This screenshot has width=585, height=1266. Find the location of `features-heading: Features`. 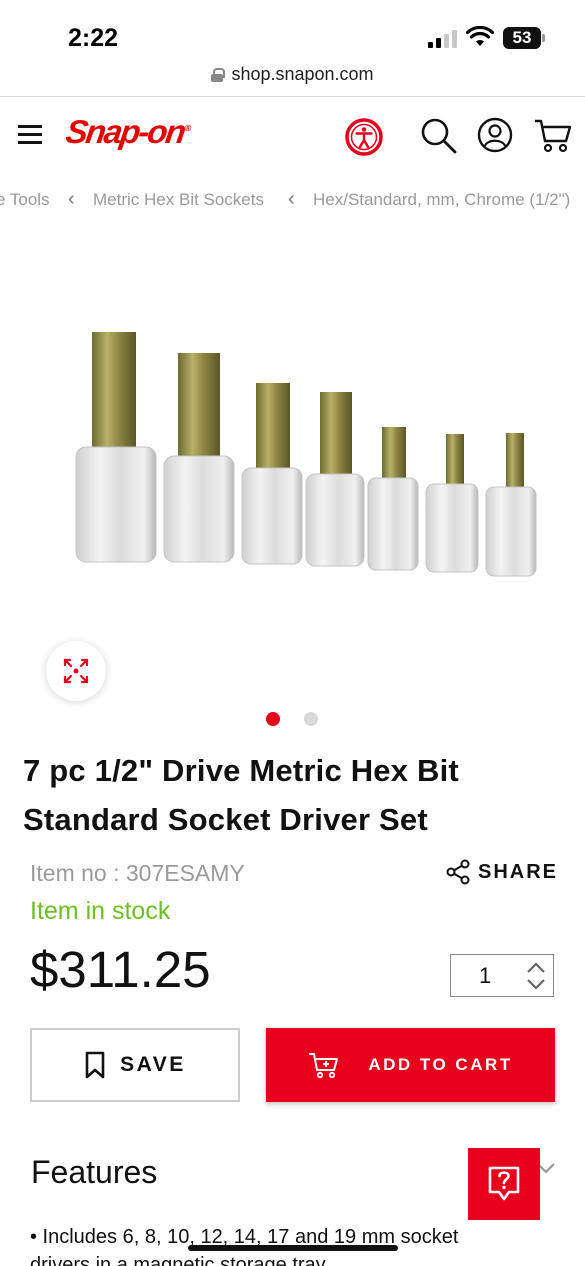

features-heading: Features is located at coordinates (94, 1172).